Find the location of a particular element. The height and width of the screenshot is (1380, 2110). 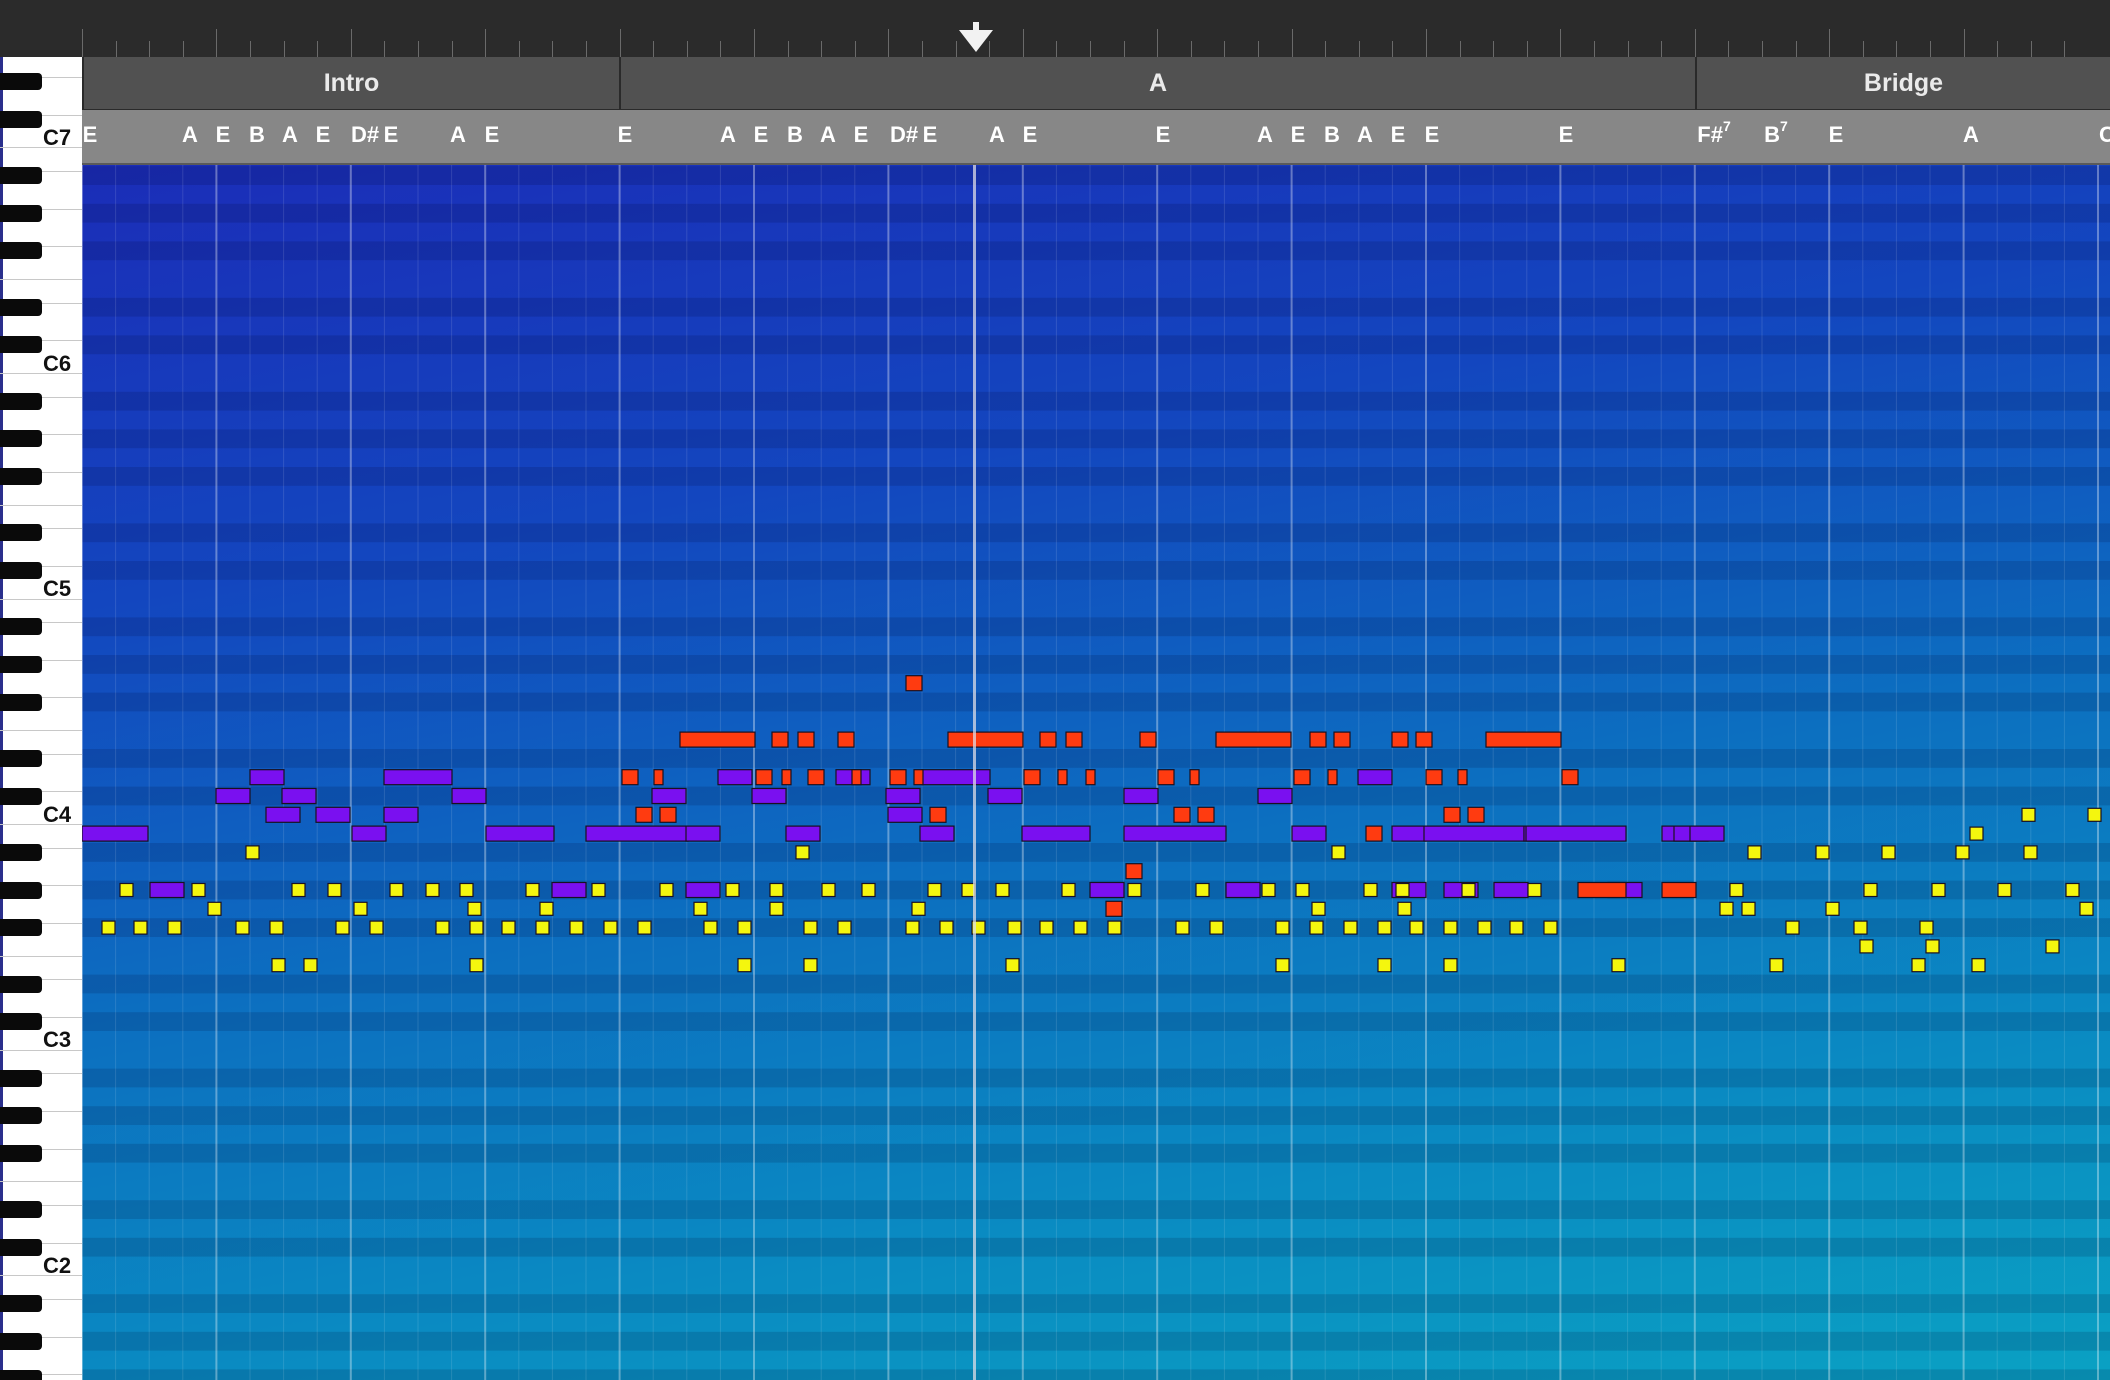

section-intro: Intro is located at coordinates (350, 83).